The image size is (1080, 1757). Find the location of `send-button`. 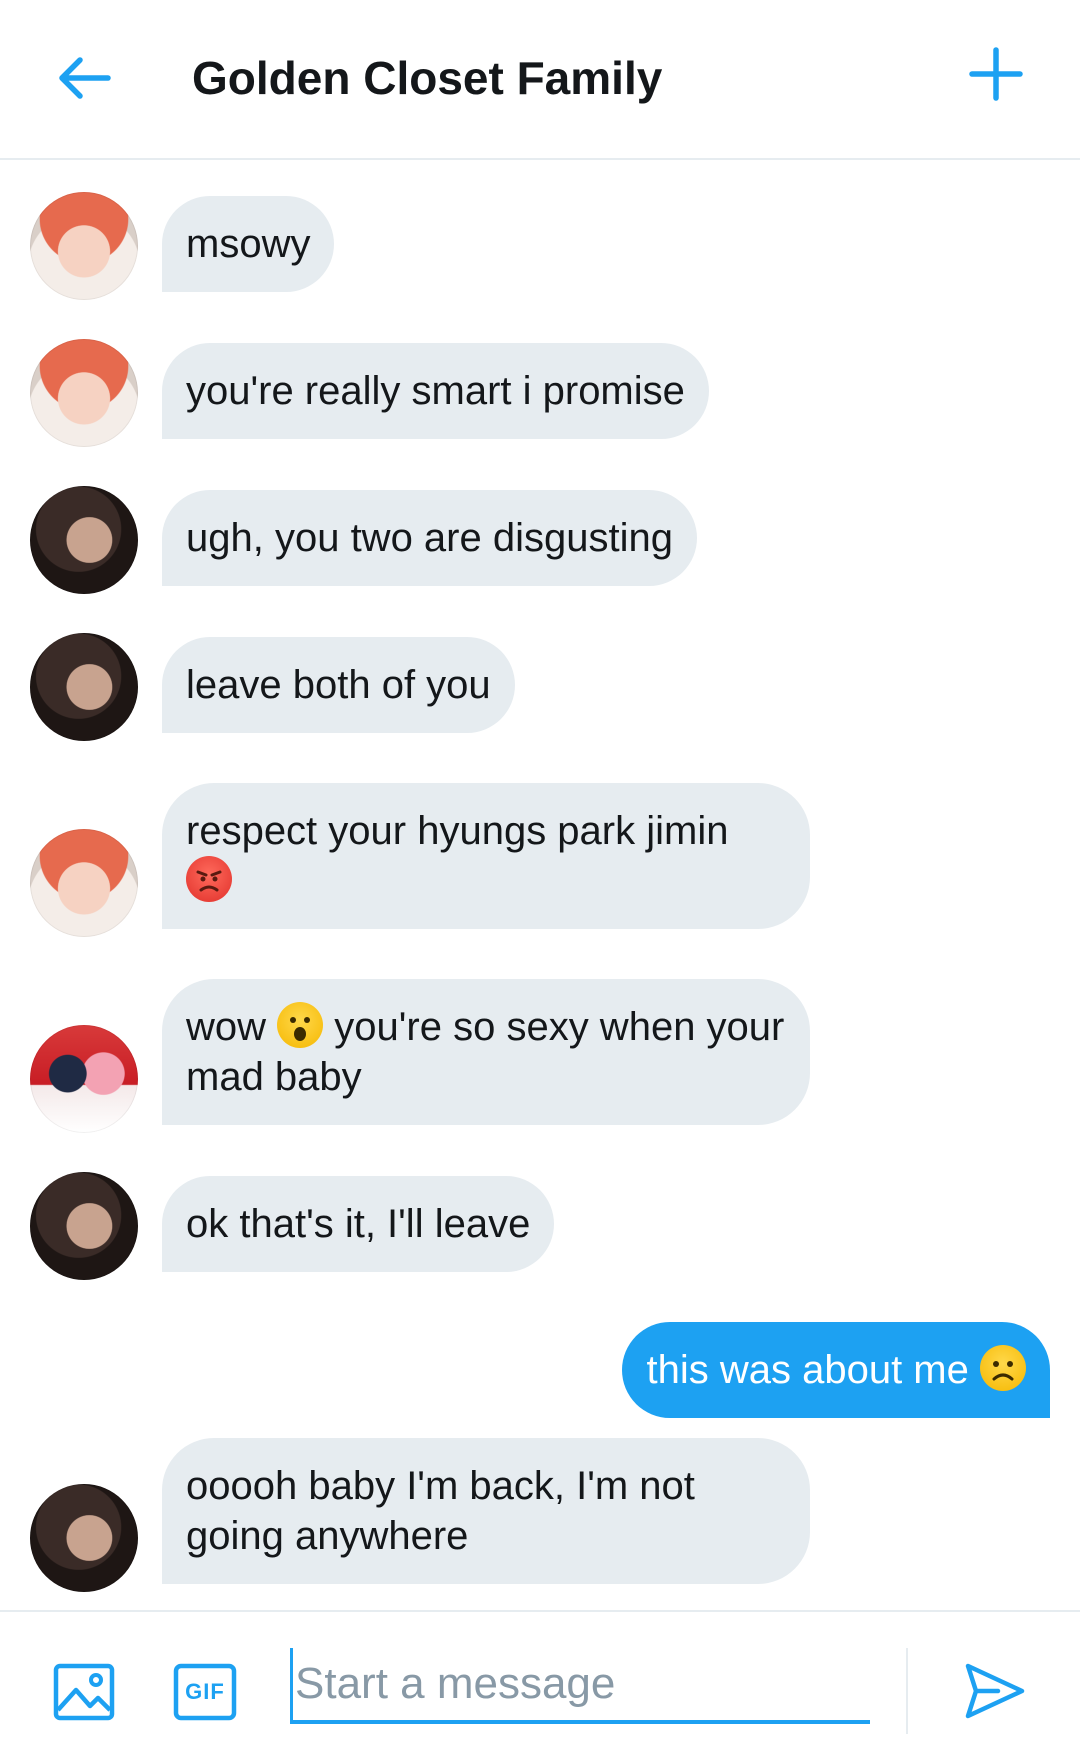

send-button is located at coordinates (995, 1691).